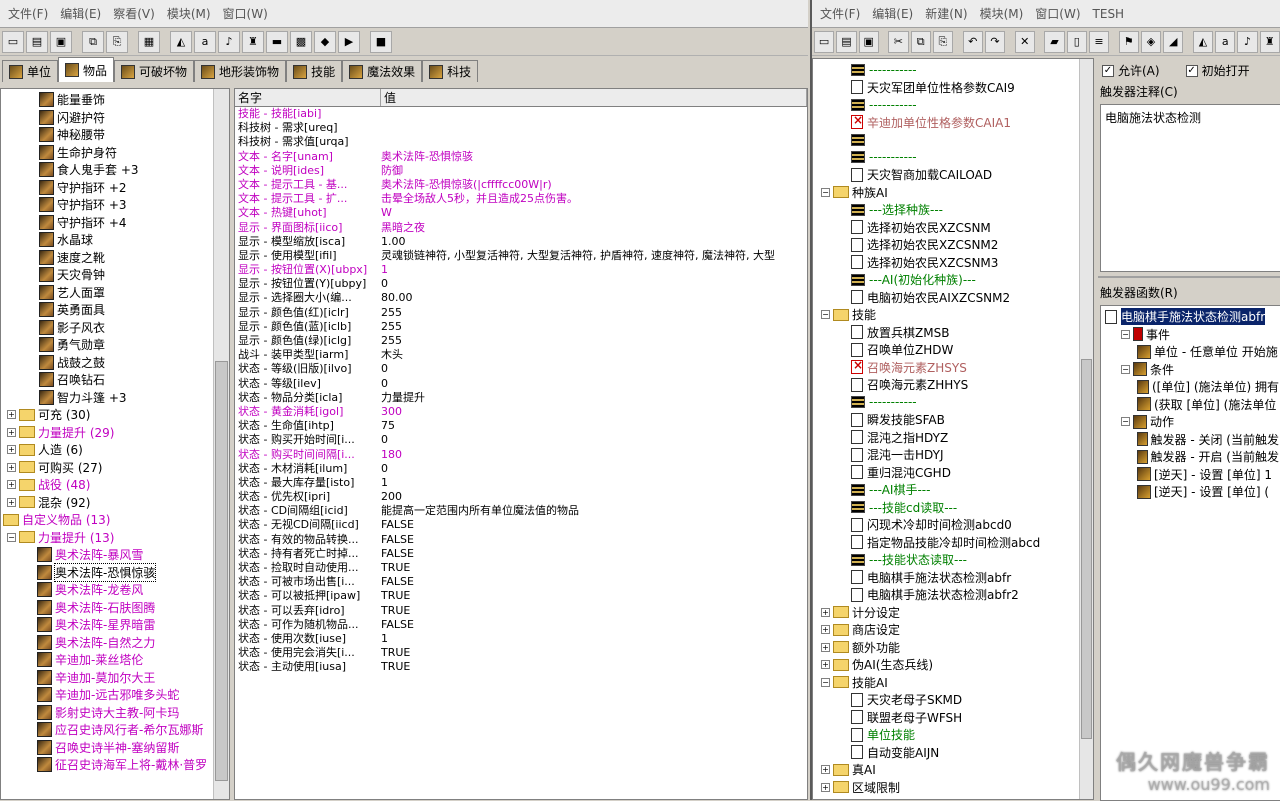 The height and width of the screenshot is (801, 1280). What do you see at coordinates (115, 345) in the screenshot?
I see `tree-item: 勇气勋章` at bounding box center [115, 345].